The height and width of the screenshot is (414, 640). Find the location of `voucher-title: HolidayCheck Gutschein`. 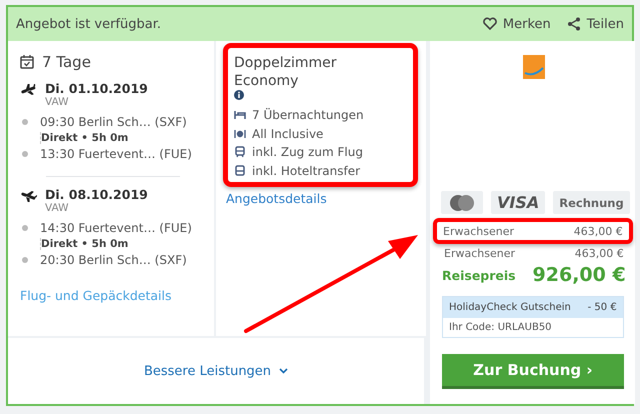

voucher-title: HolidayCheck Gutschein is located at coordinates (510, 307).